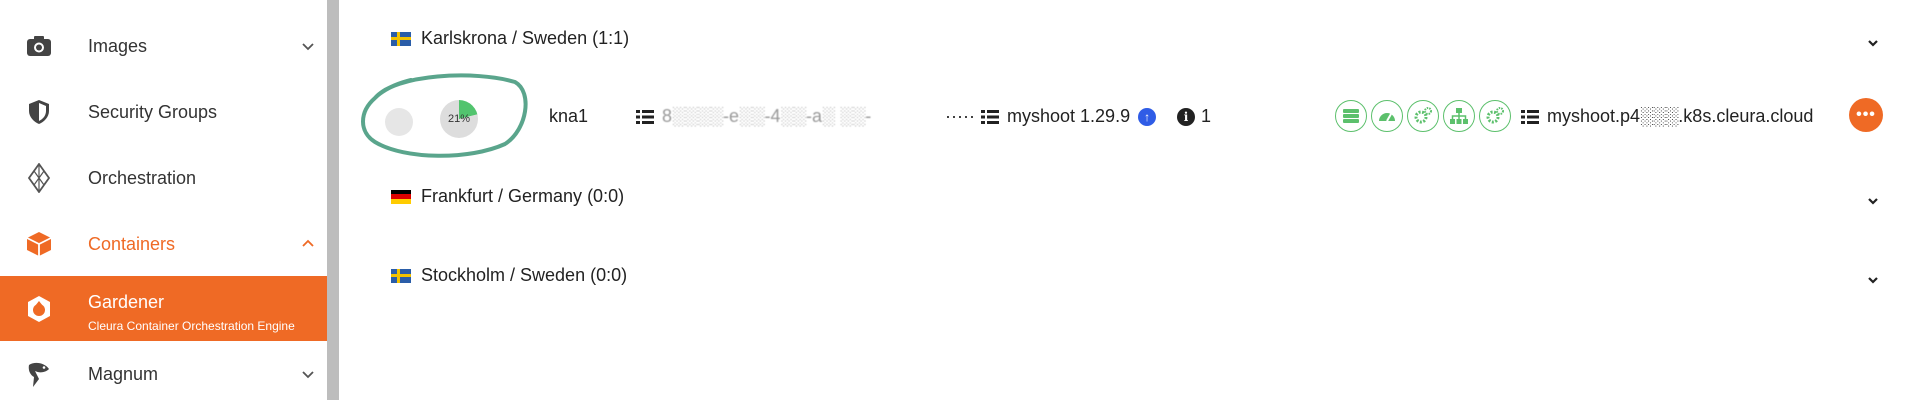 The width and height of the screenshot is (1920, 400). I want to click on cluster-id: 8░░░░-e░░-4░░-a░ ░░-, so click(753, 116).